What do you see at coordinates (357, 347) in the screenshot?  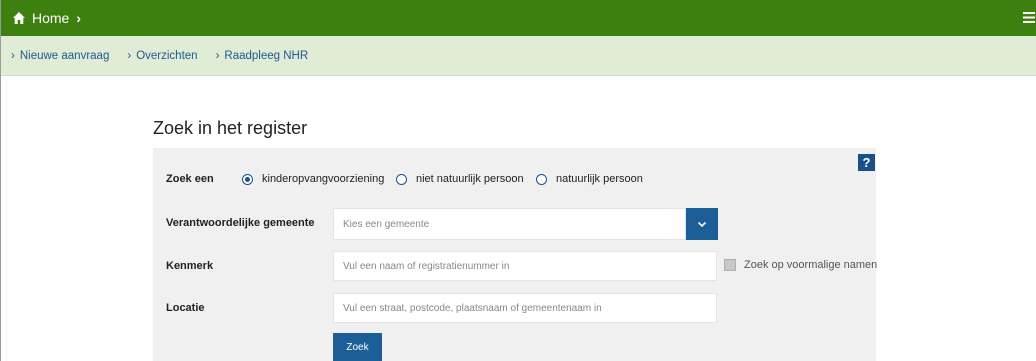 I see `zoek-button: Zoek` at bounding box center [357, 347].